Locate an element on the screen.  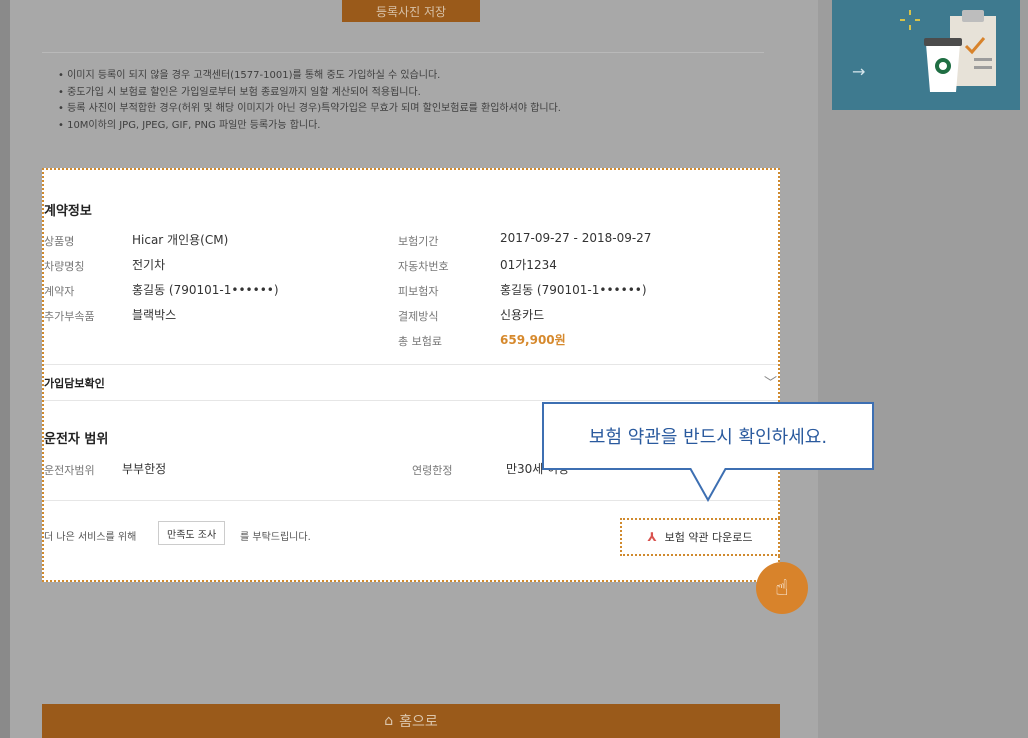
value-driver-range: 부부한정 is located at coordinates (144, 469).